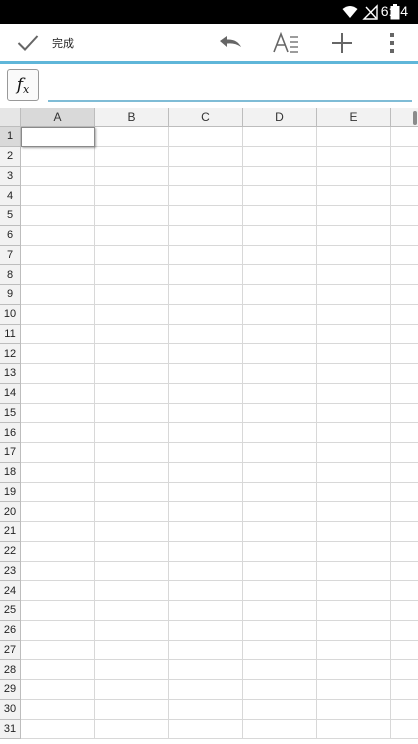 This screenshot has height=744, width=418. Describe the element at coordinates (10, 650) in the screenshot. I see `row-header-27: 27` at that location.